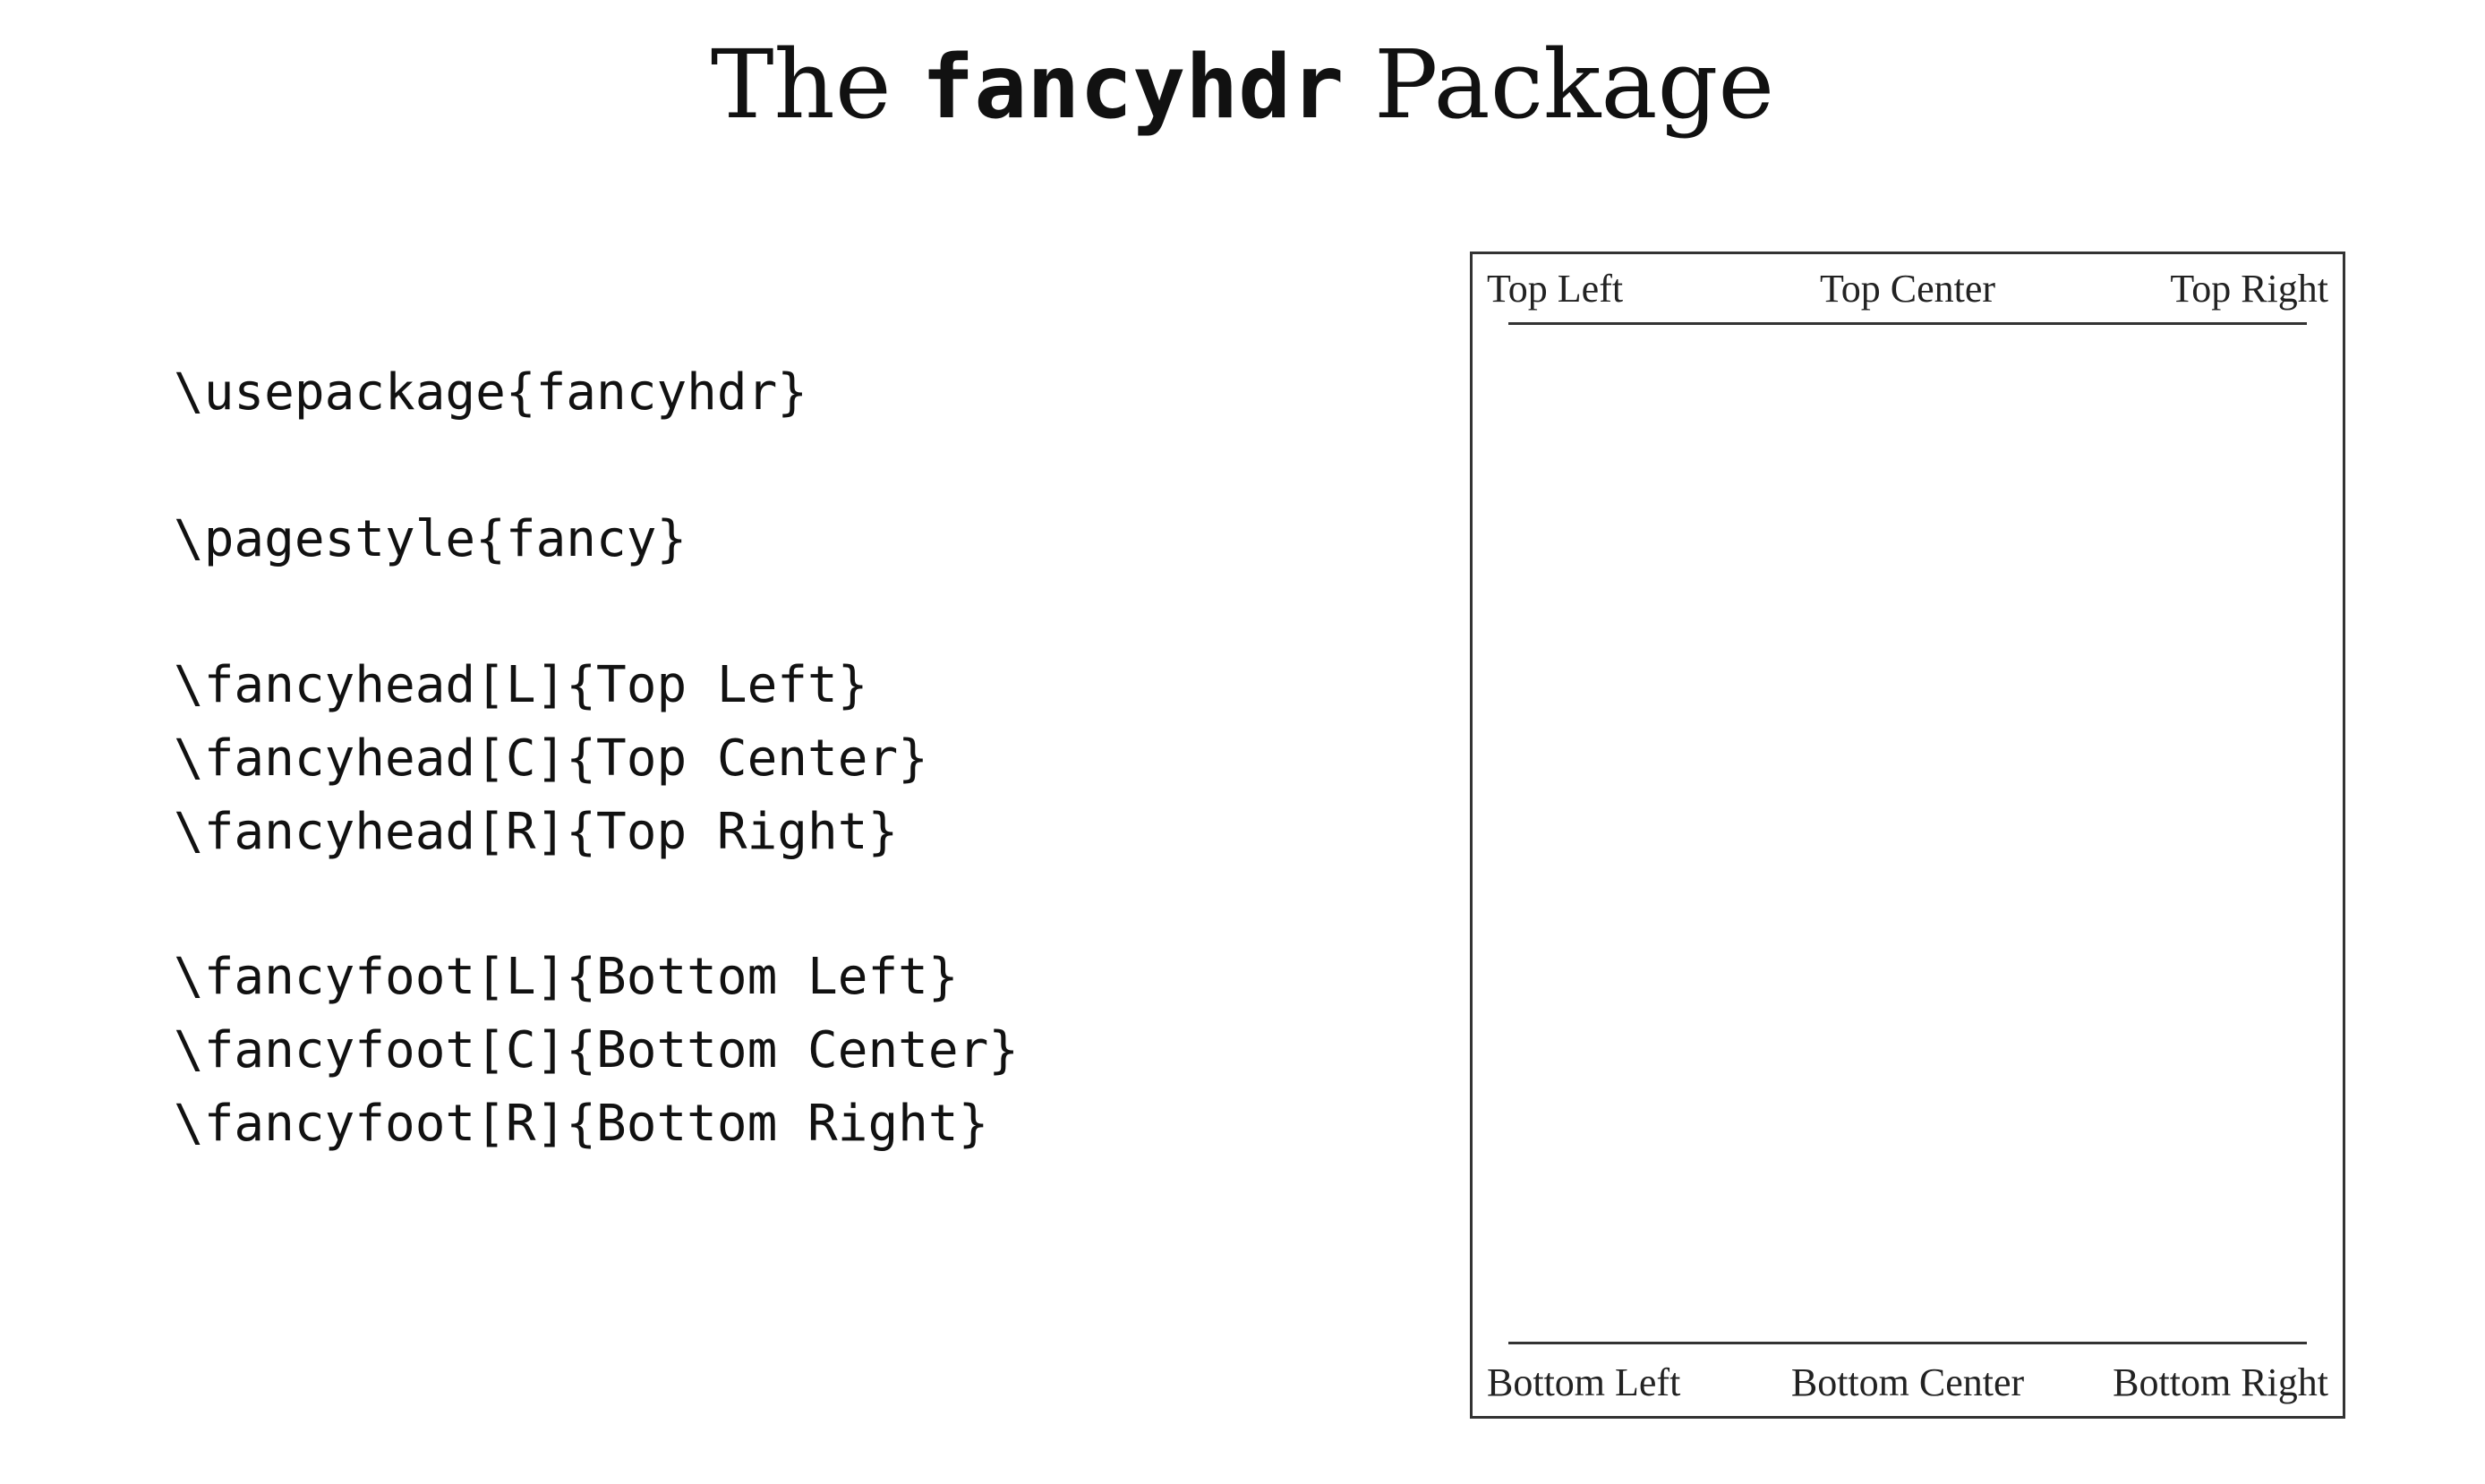 The height and width of the screenshot is (1484, 2485). Describe the element at coordinates (2249, 289) in the screenshot. I see `header-right-text: Top Right` at that location.